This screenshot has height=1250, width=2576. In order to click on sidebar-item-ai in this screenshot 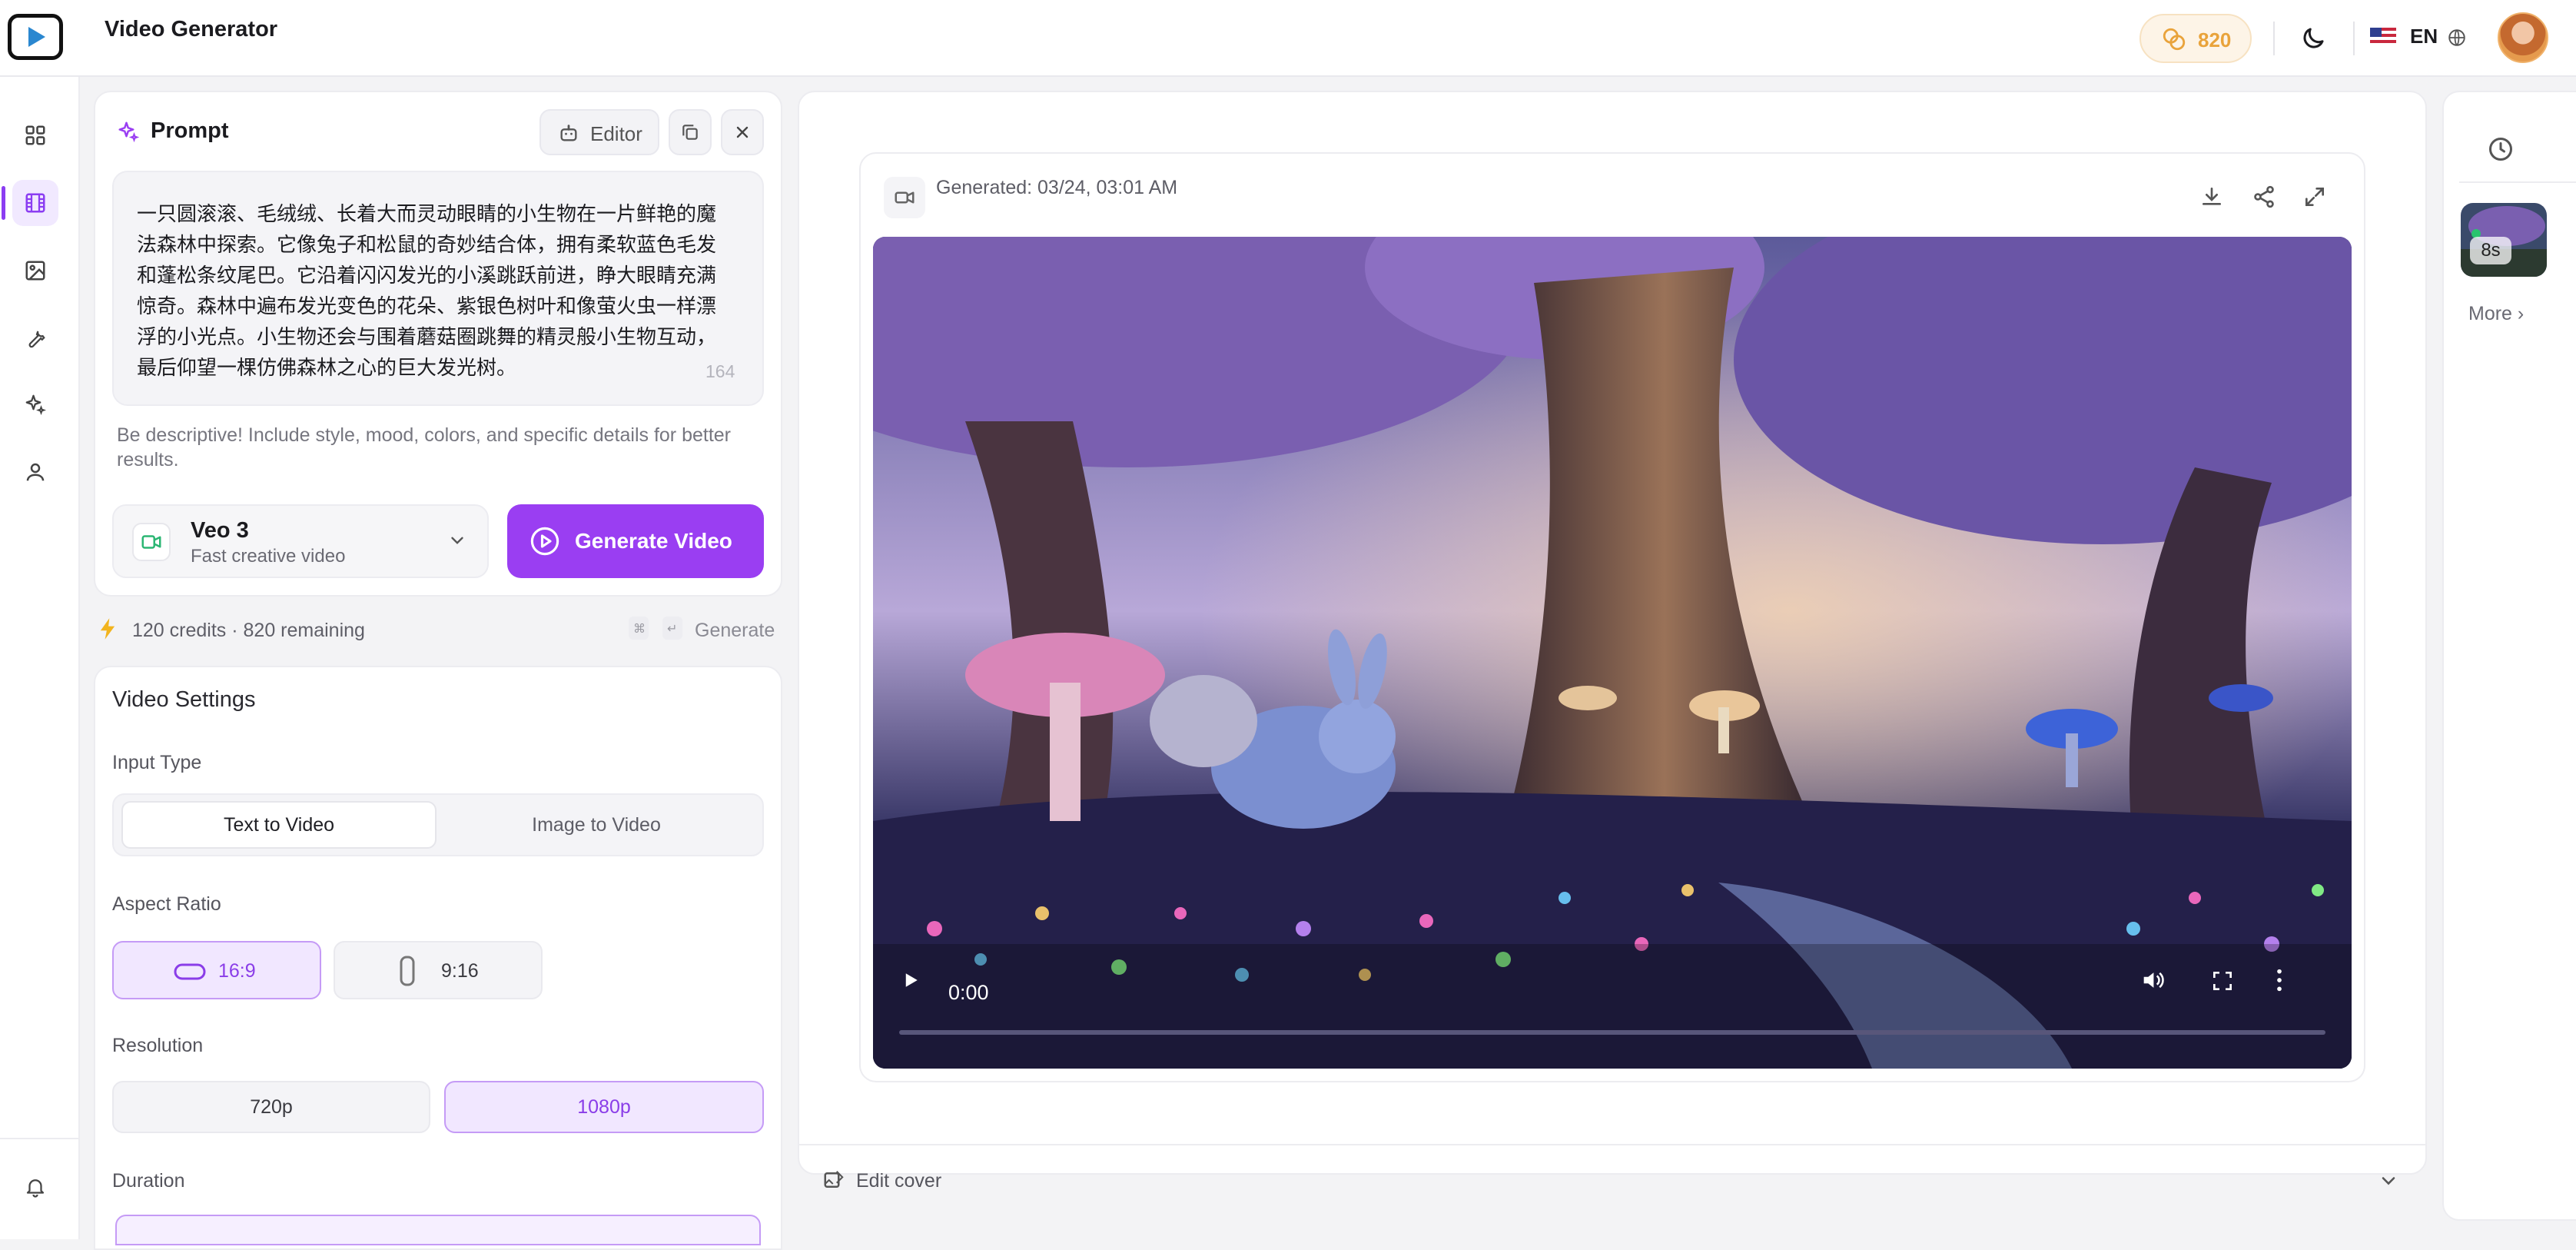, I will do `click(35, 404)`.